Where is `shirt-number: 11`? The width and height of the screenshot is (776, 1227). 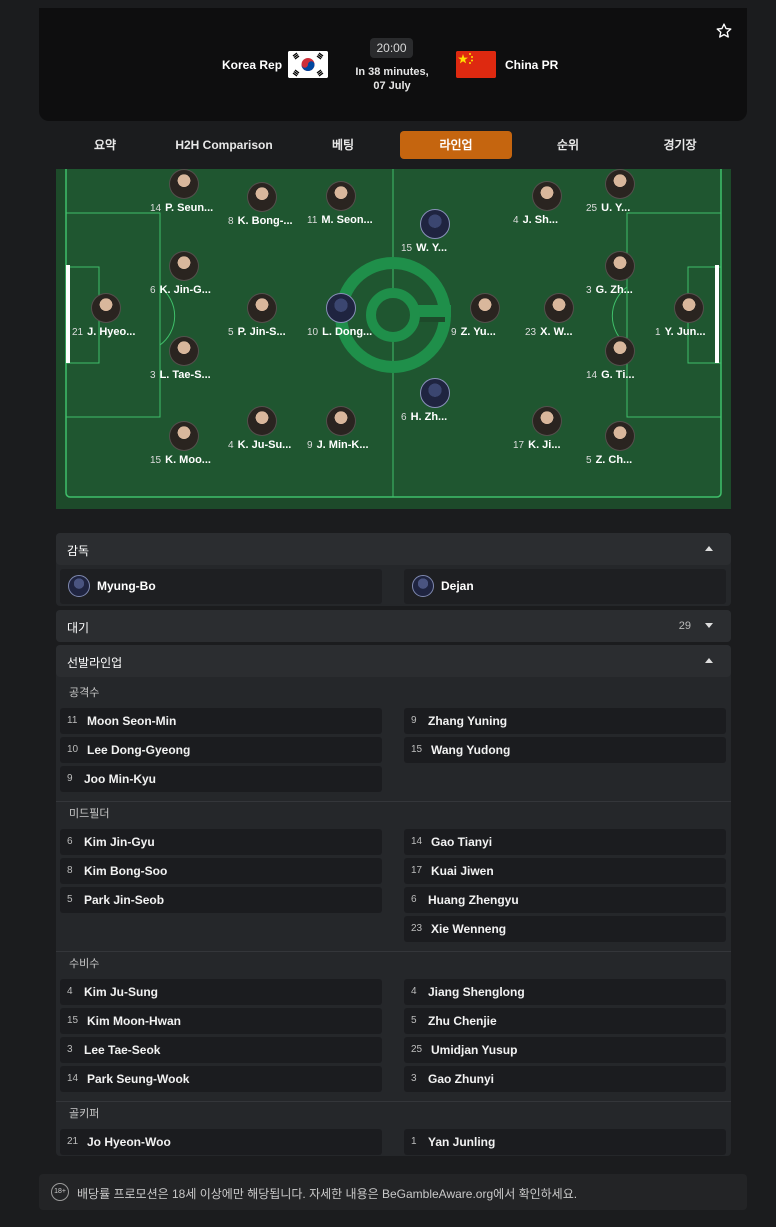
shirt-number: 11 is located at coordinates (72, 720).